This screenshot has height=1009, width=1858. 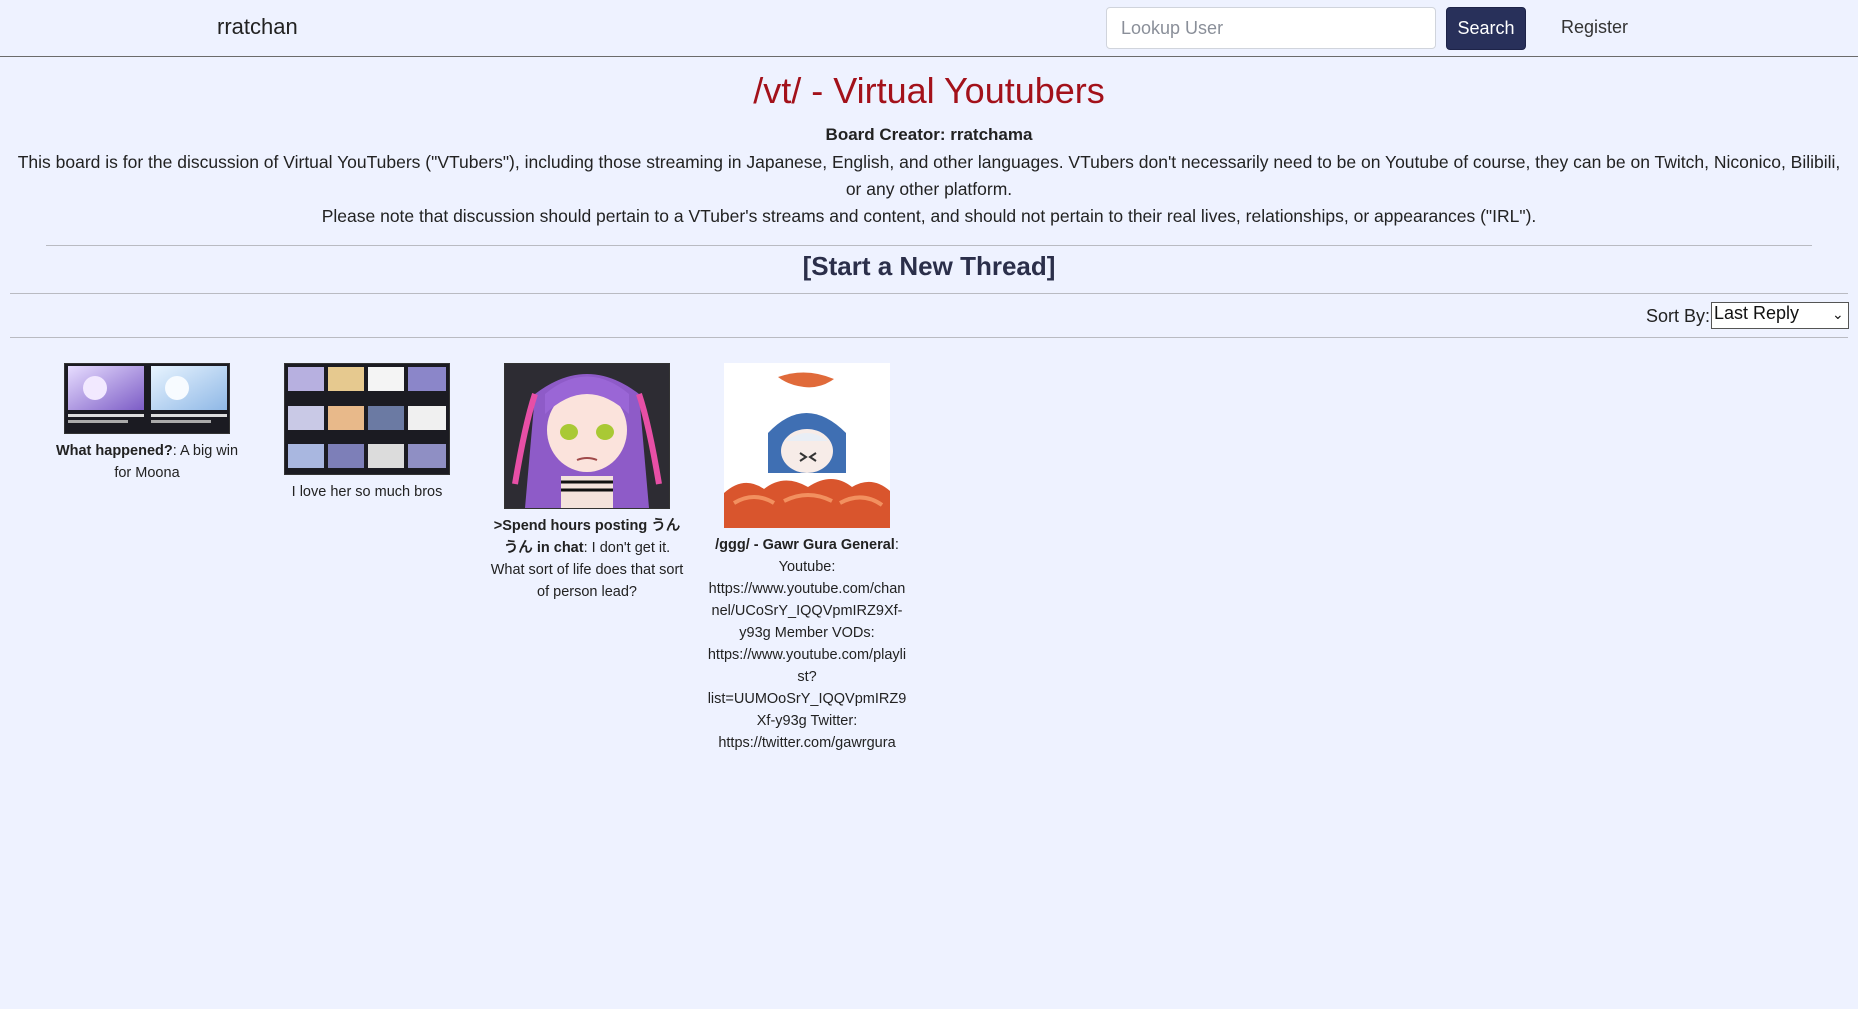 What do you see at coordinates (1271, 28) in the screenshot?
I see `lookup-user-input` at bounding box center [1271, 28].